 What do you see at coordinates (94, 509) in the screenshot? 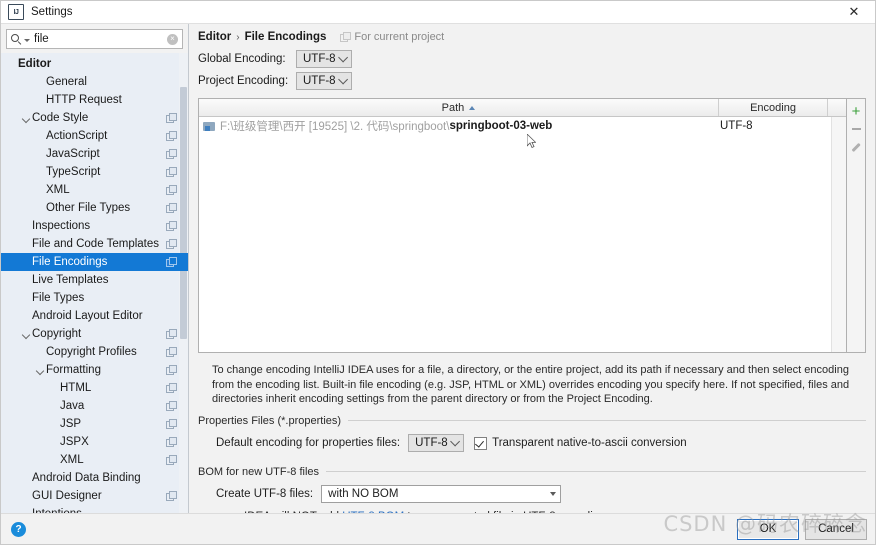
I see `sidebar-item-intentions: Intentions` at bounding box center [94, 509].